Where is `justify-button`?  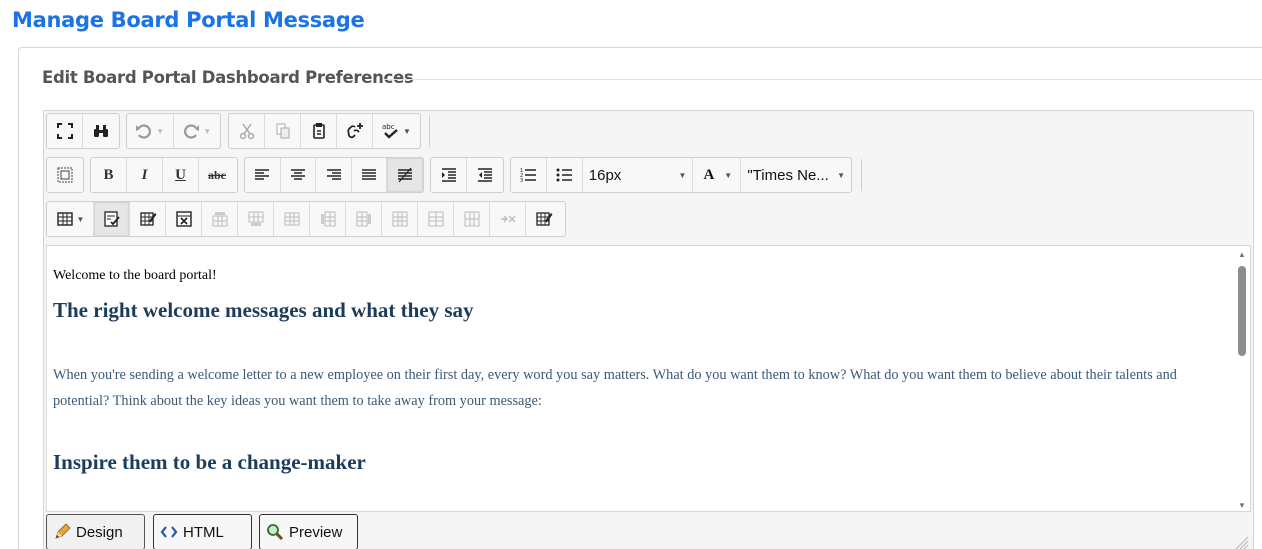 justify-button is located at coordinates (370, 175).